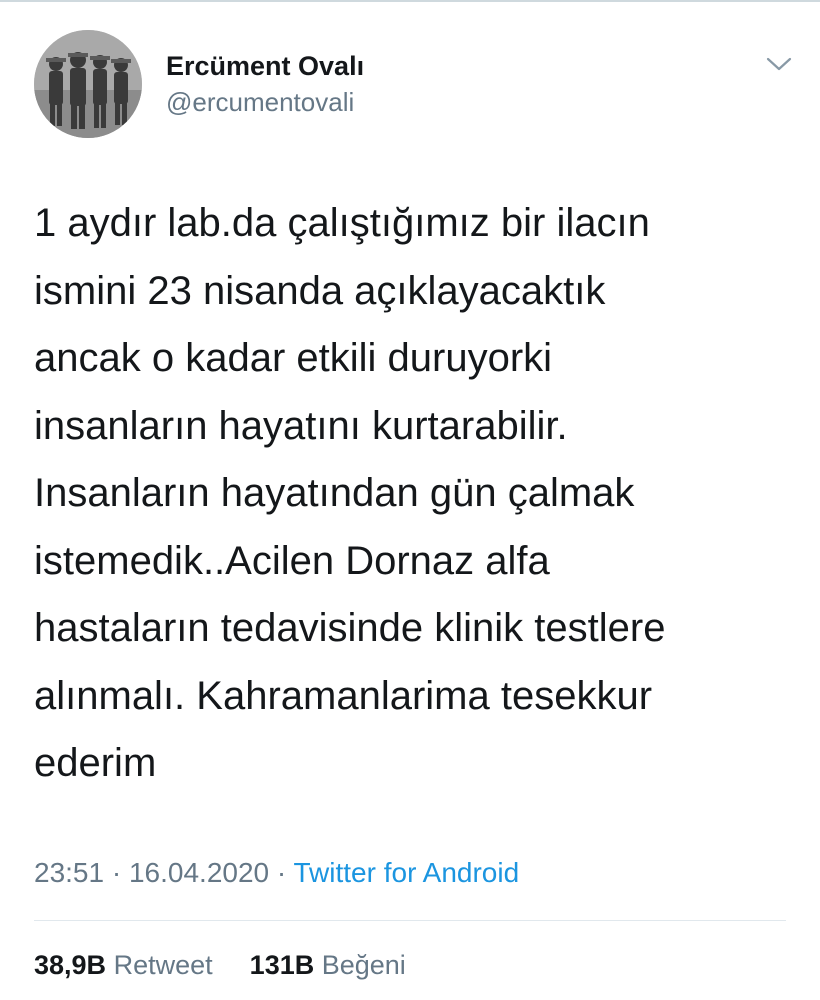 Image resolution: width=820 pixels, height=1000 pixels. What do you see at coordinates (292, 560) in the screenshot?
I see `tweet-text-line: istemedik..Acilen Dornaz alfa` at bounding box center [292, 560].